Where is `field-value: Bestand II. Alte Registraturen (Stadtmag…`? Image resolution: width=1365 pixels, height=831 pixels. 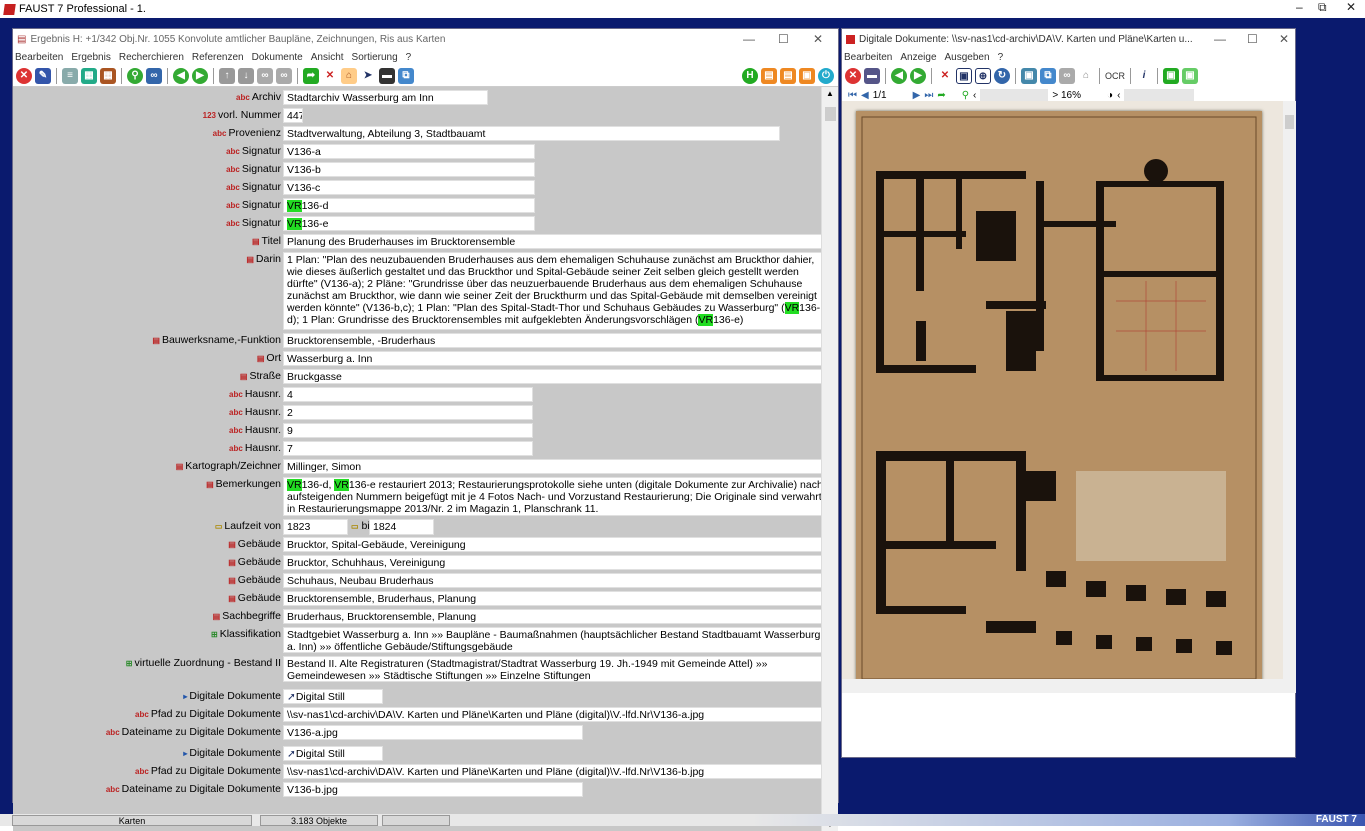
field-value: Bestand II. Alte Registraturen (Stadtmag… is located at coordinates (552, 669).